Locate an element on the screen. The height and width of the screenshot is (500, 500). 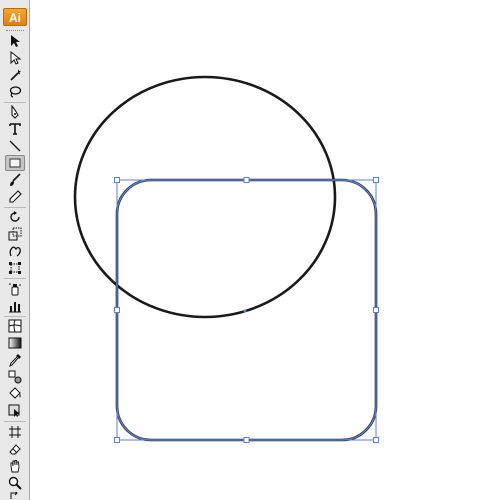
live-paint-bucket-tool-button is located at coordinates (15, 394).